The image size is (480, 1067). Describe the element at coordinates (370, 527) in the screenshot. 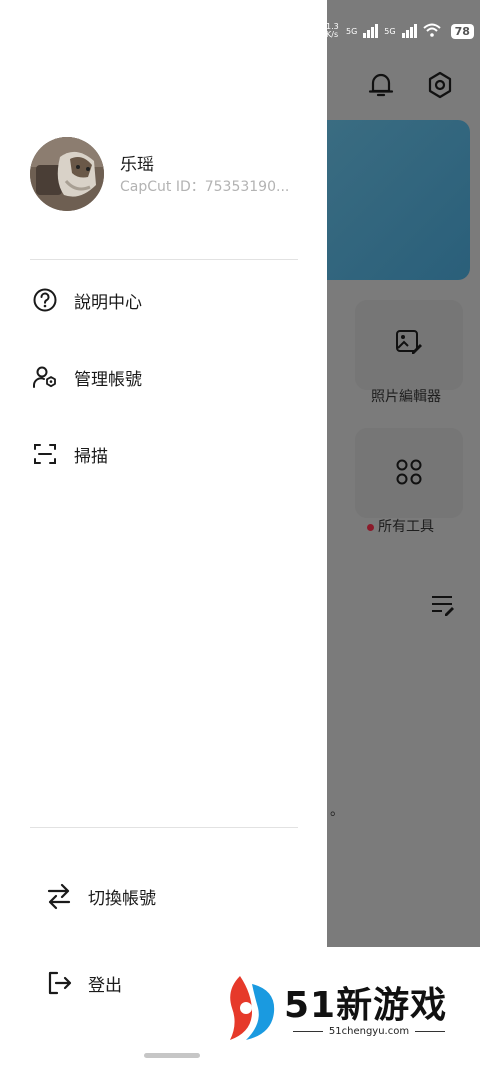

I see `new-badge-dot` at that location.